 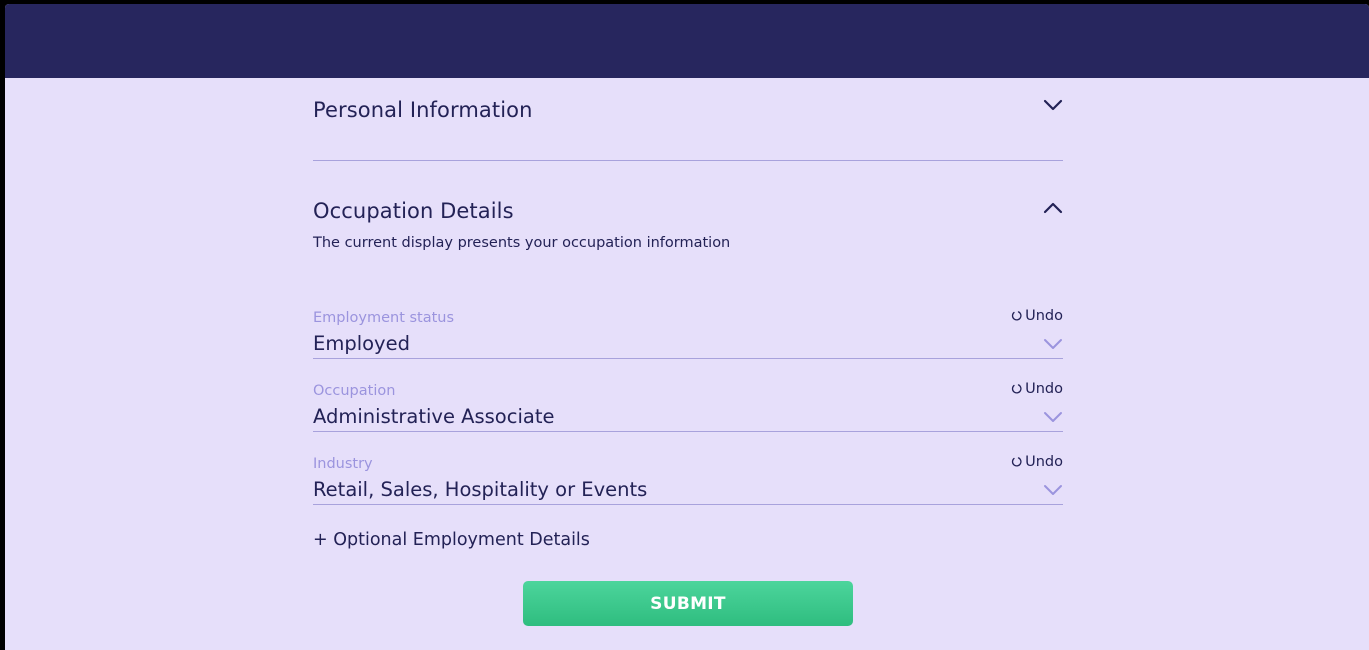 I want to click on field-label: Industry, so click(x=343, y=464).